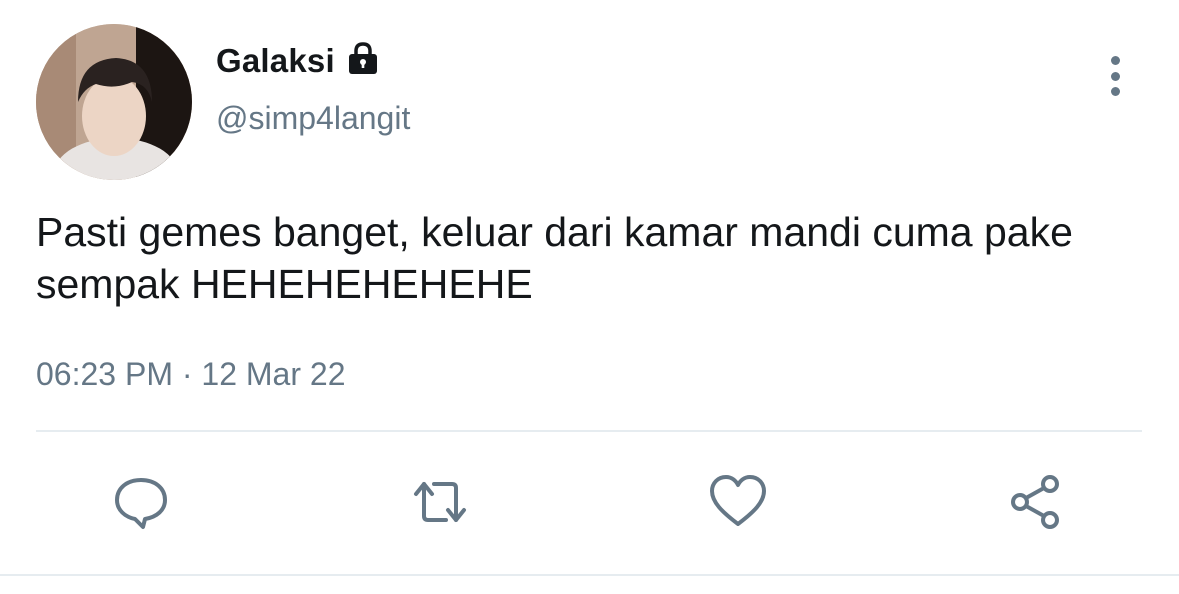  Describe the element at coordinates (313, 118) in the screenshot. I see `user-handle: @simp4langit` at that location.